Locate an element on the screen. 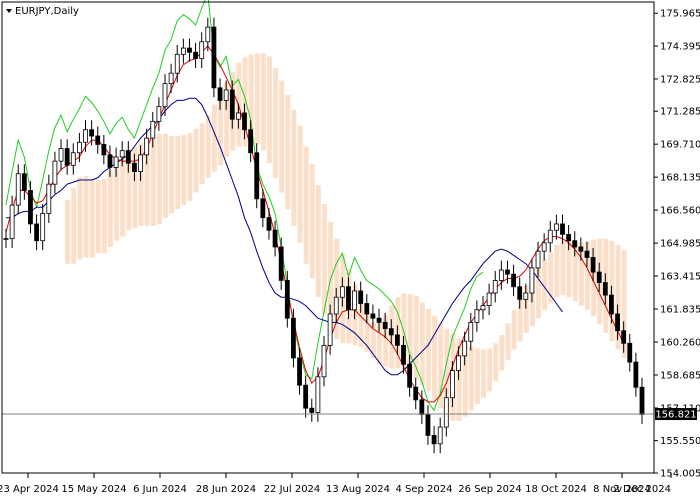 The width and height of the screenshot is (700, 500). chart-title-text: EURJPY,Daily is located at coordinates (47, 11).